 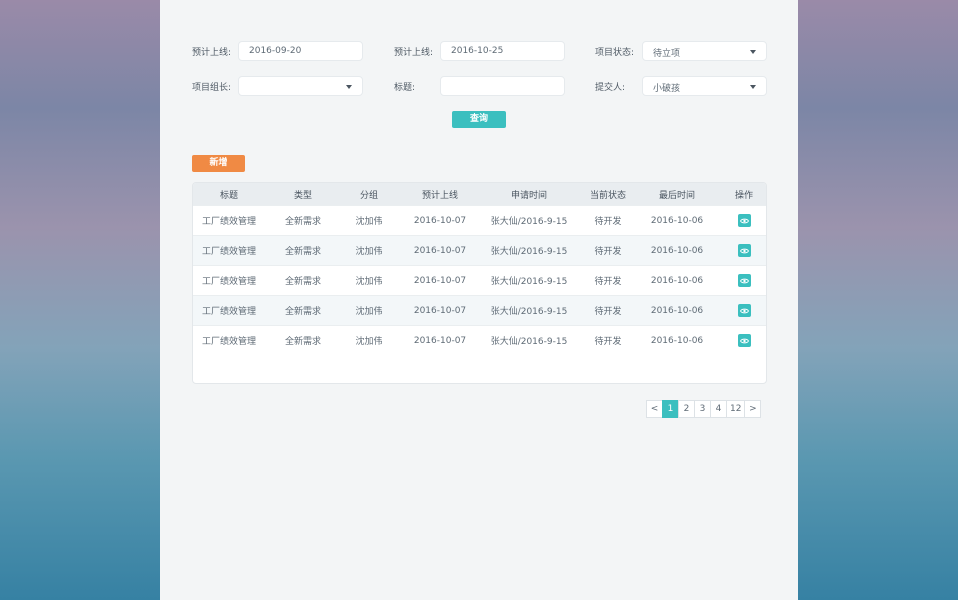 What do you see at coordinates (654, 409) in the screenshot?
I see `pagination-prev-button: <` at bounding box center [654, 409].